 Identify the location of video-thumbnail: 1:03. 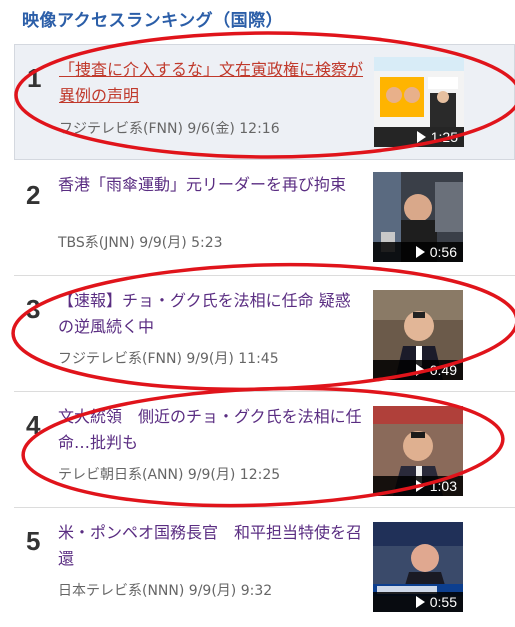
(418, 451).